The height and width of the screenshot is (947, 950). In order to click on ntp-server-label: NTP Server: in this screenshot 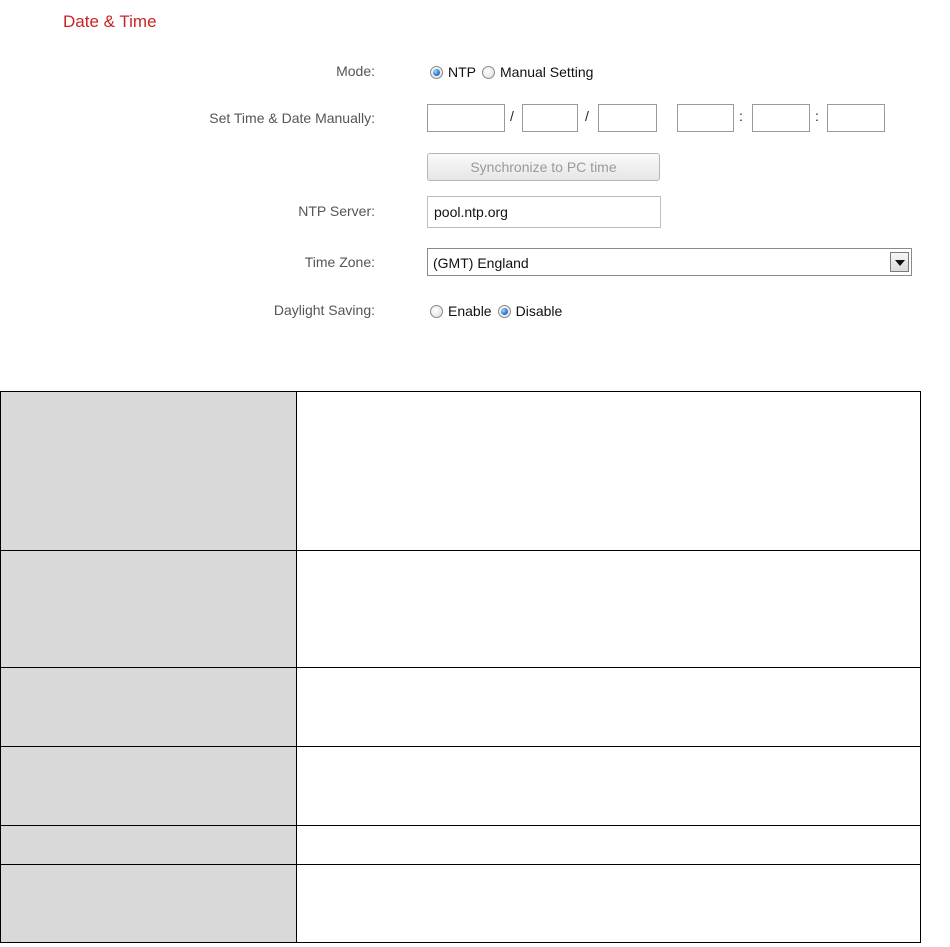, I will do `click(336, 211)`.